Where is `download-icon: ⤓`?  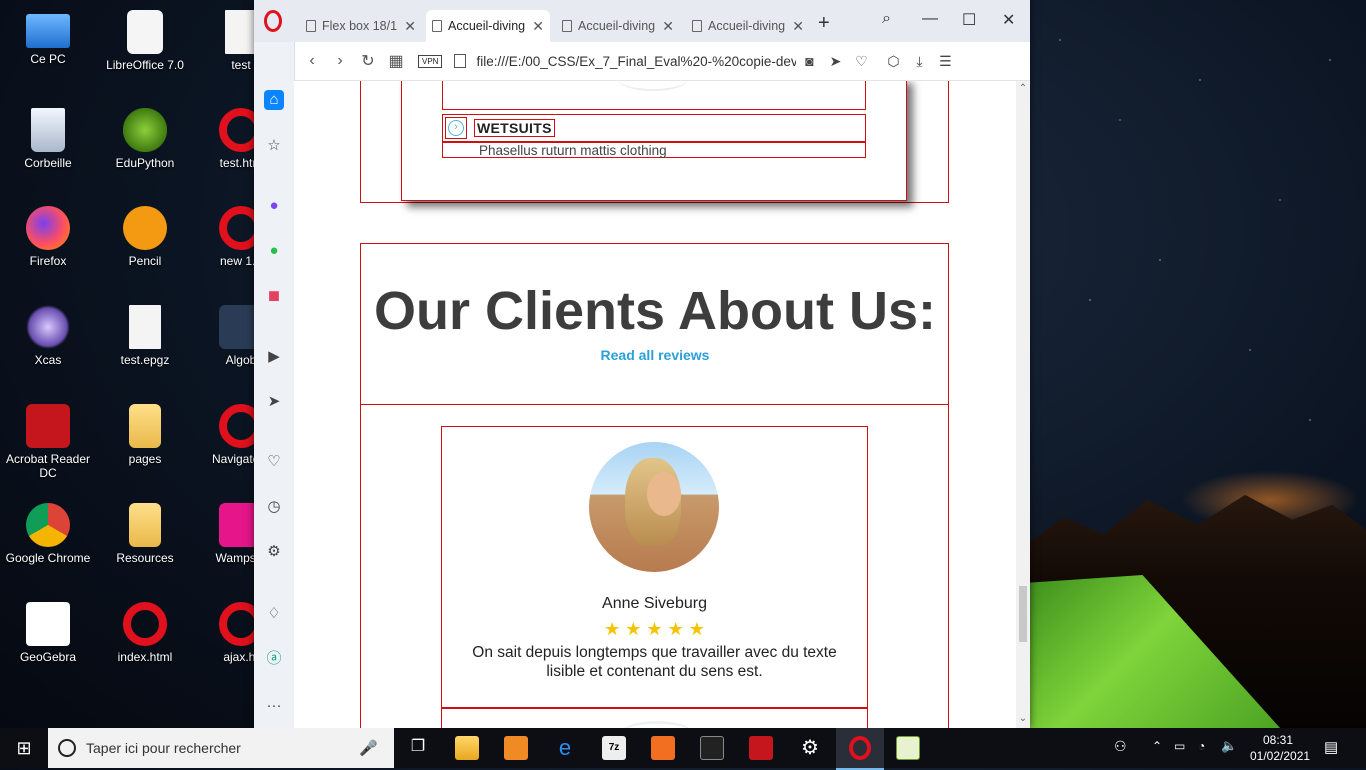 download-icon: ⤓ is located at coordinates (919, 61).